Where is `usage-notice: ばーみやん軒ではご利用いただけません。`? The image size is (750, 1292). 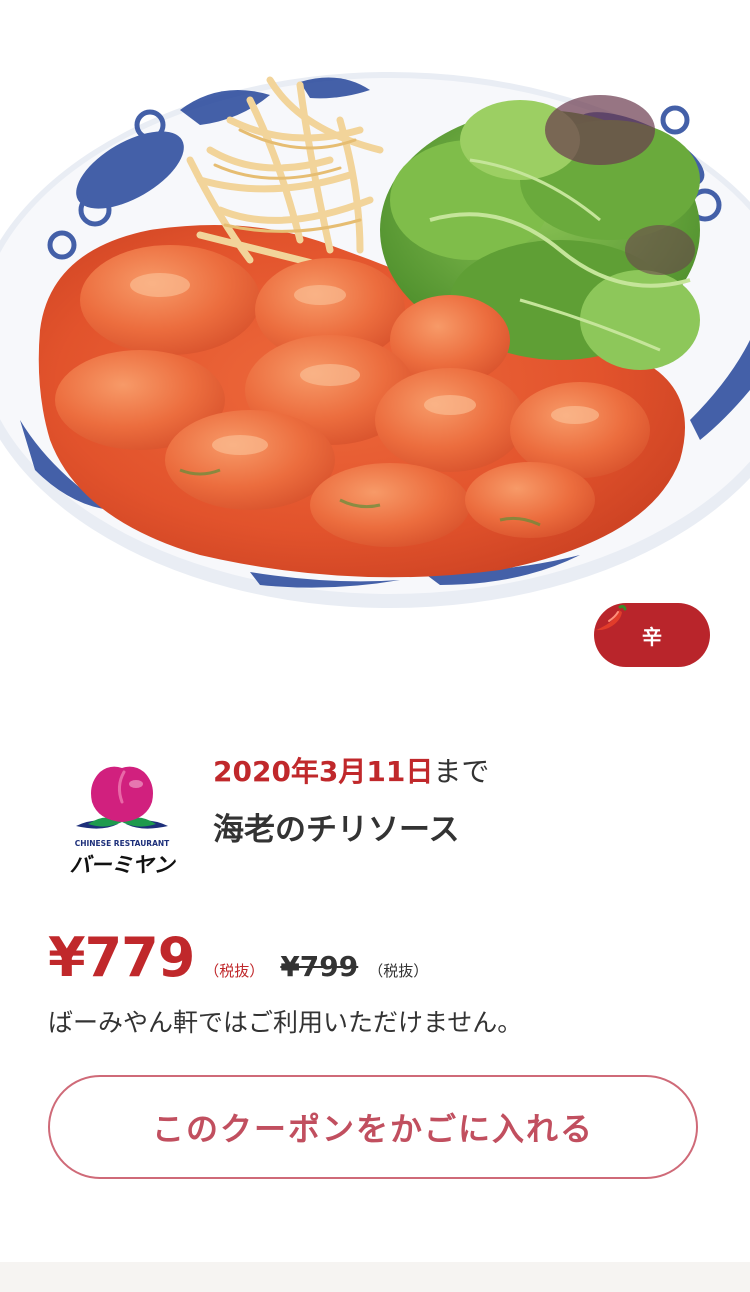 usage-notice: ばーみやん軒ではご利用いただけません。 is located at coordinates (285, 1022).